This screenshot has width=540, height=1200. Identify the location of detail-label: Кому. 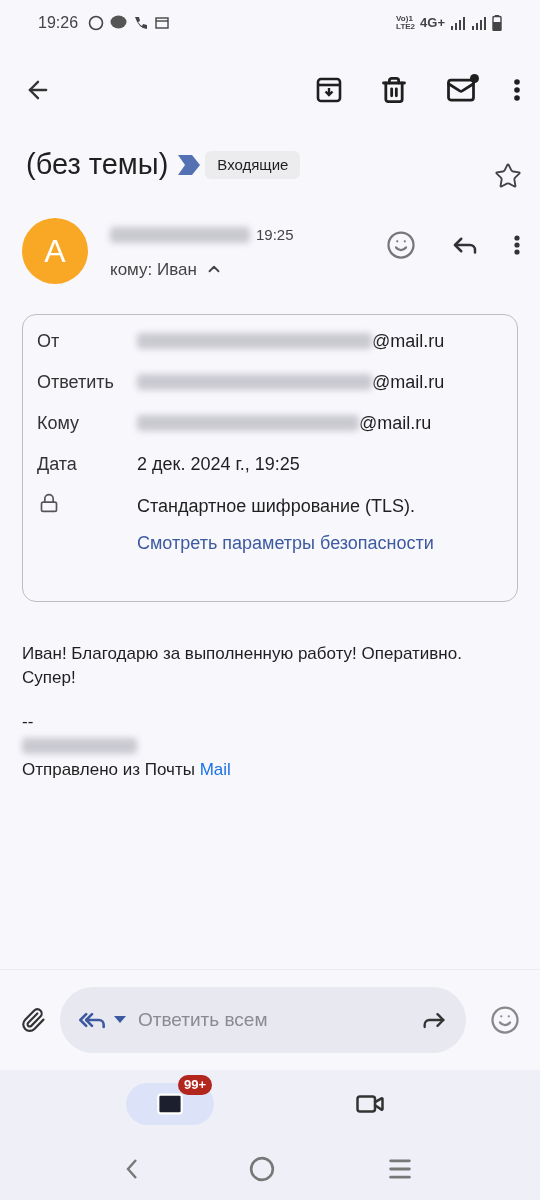
(59, 423).